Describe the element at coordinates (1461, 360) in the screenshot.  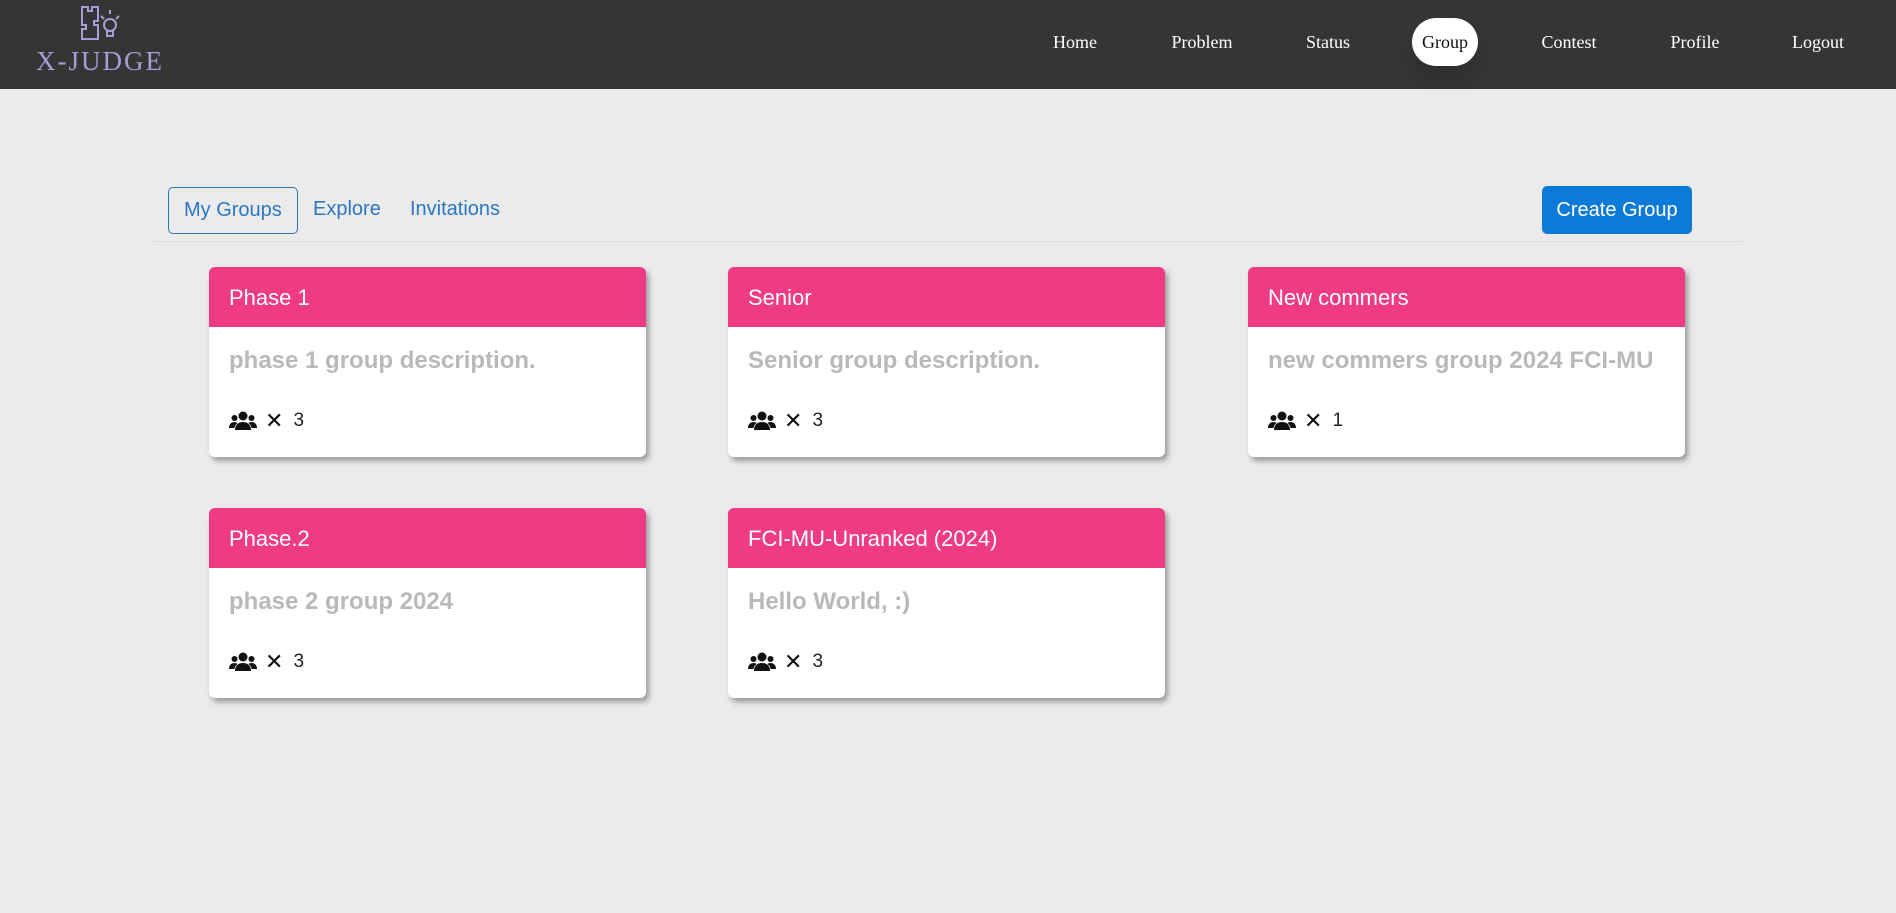
I see `group-card-description: new commers group 2024 FCI-MU` at that location.